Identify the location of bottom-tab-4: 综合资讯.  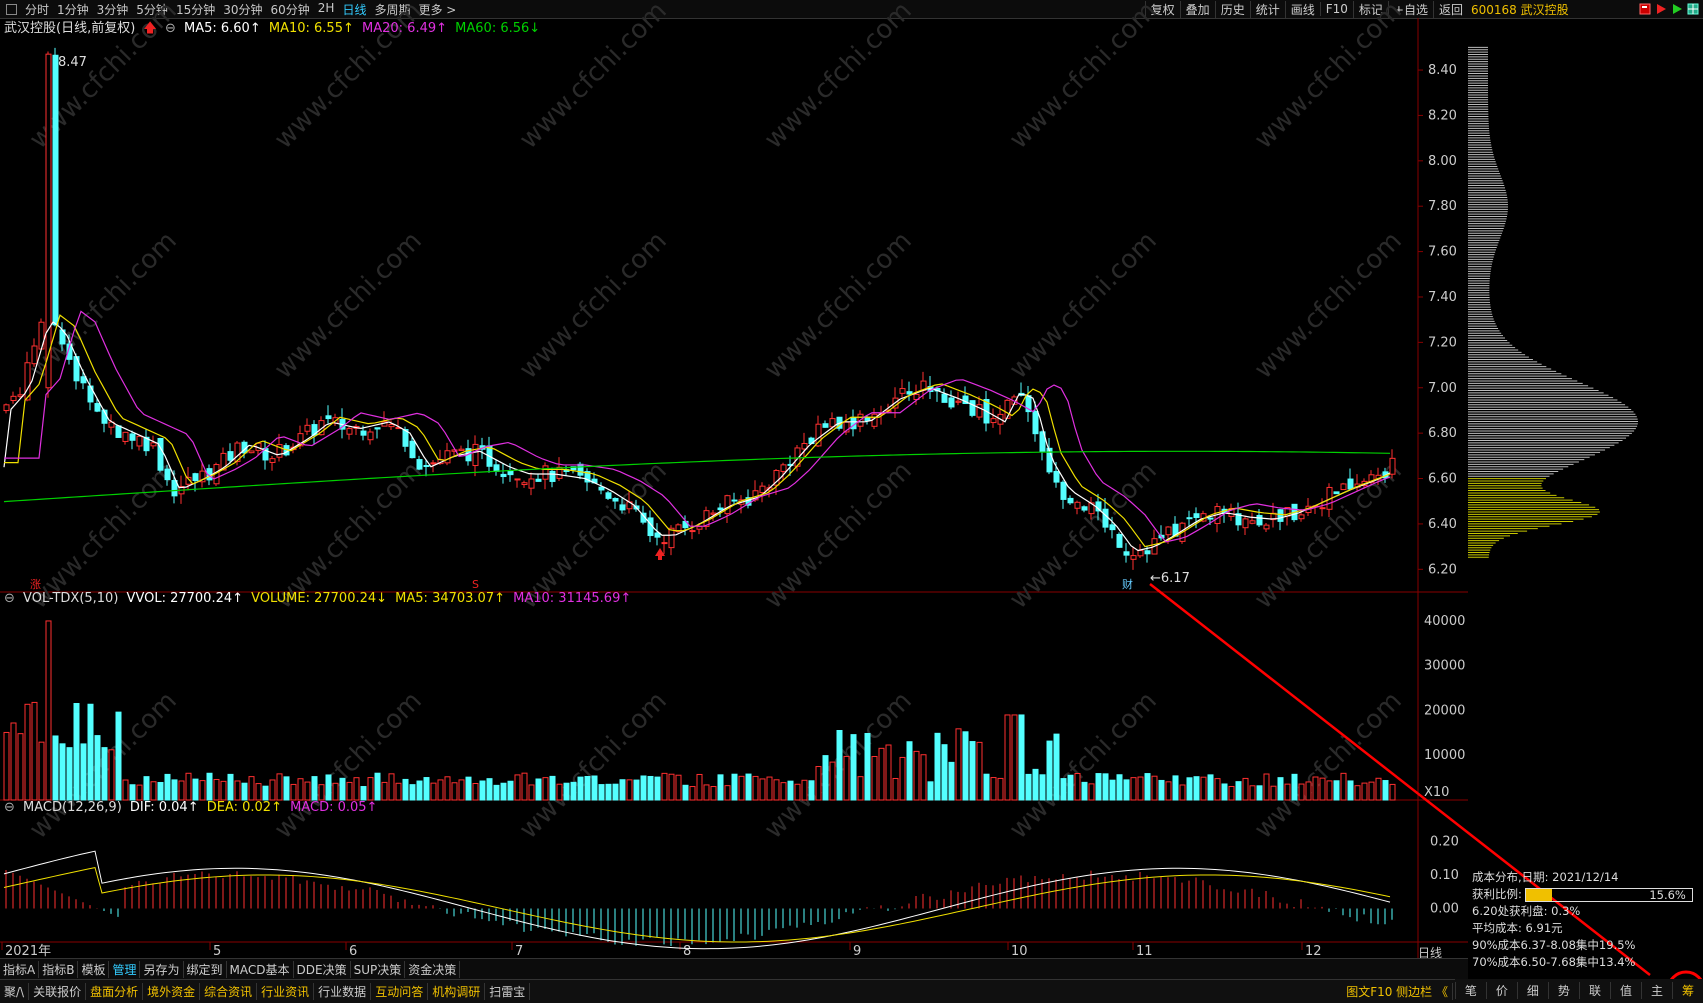
(229, 991).